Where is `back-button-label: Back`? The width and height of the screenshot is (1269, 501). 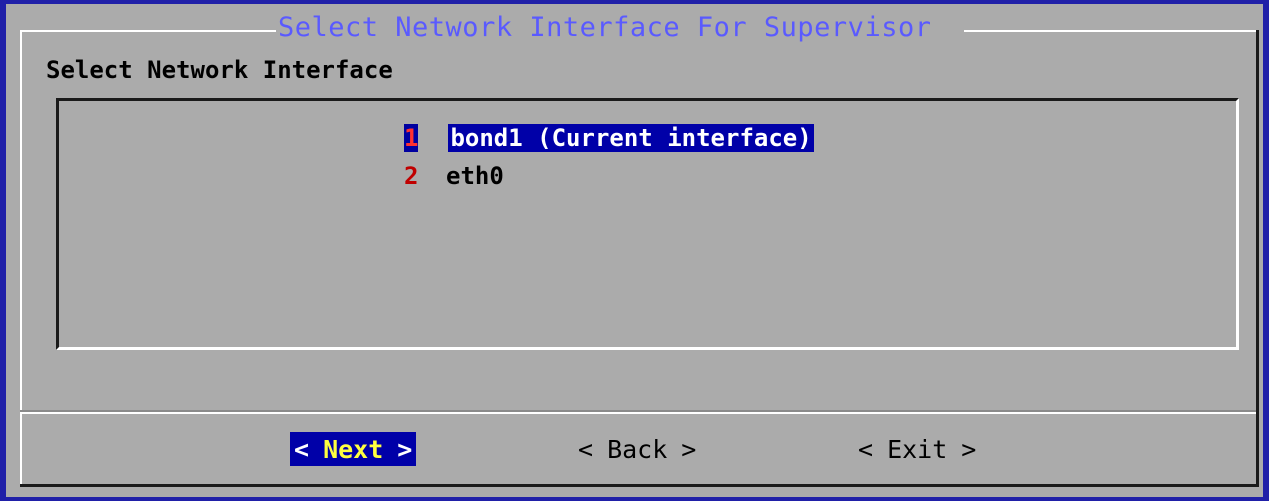
back-button-label: Back is located at coordinates (637, 449).